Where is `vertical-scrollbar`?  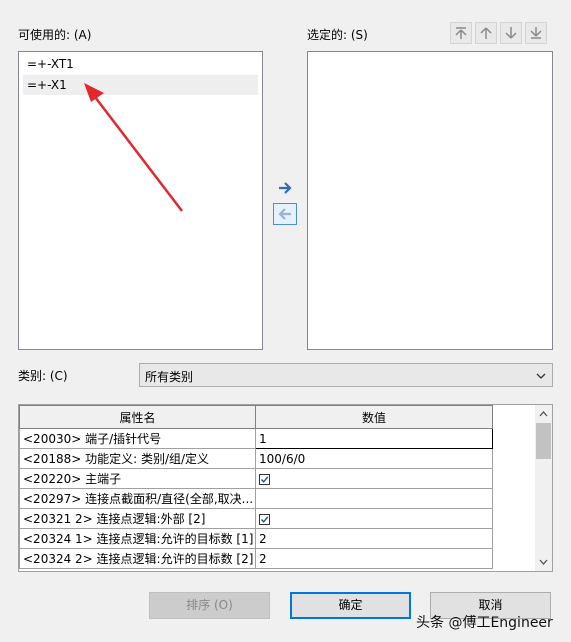 vertical-scrollbar is located at coordinates (543, 488).